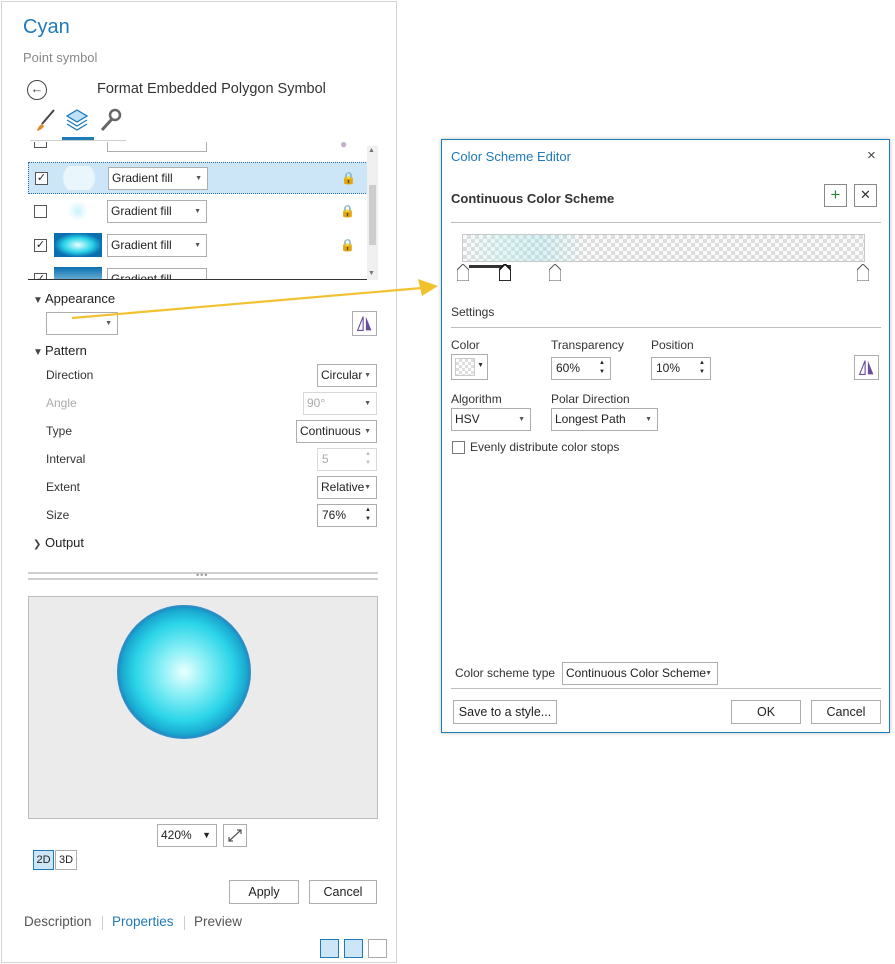 This screenshot has width=895, height=964. Describe the element at coordinates (347, 146) in the screenshot. I see `lock-icon: ●` at that location.